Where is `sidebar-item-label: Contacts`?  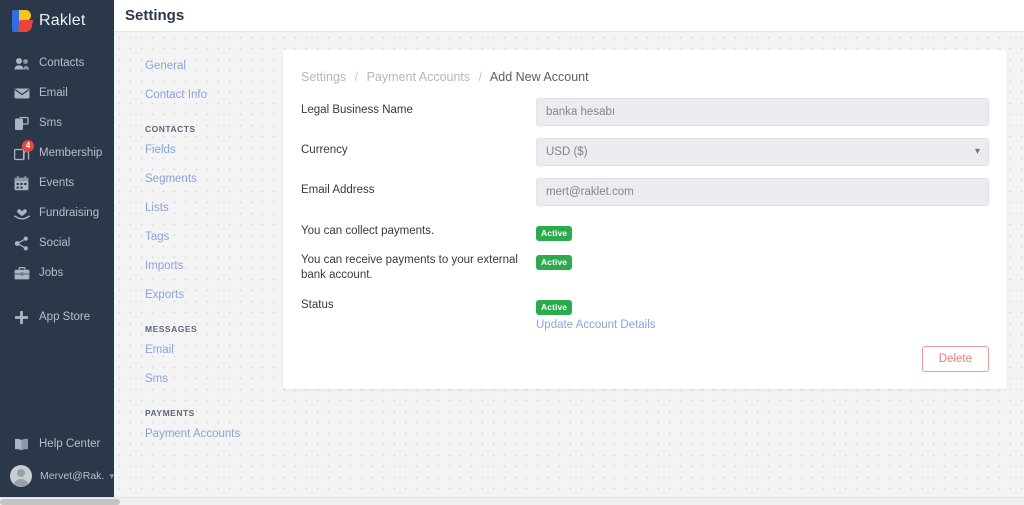
sidebar-item-label: Contacts is located at coordinates (62, 63).